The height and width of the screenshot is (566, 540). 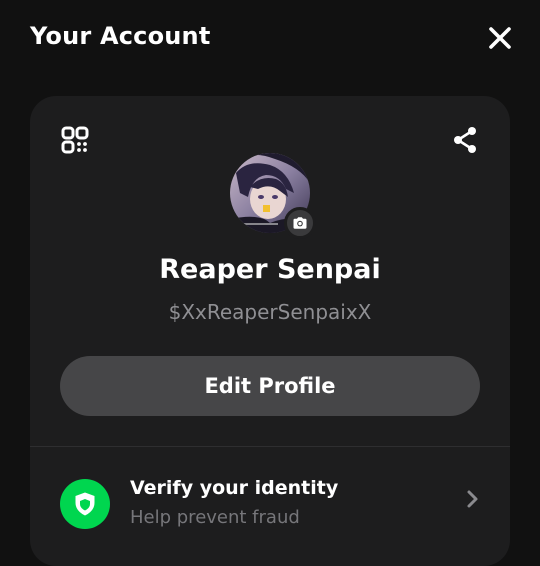 I want to click on qr-code-icon, so click(x=75, y=140).